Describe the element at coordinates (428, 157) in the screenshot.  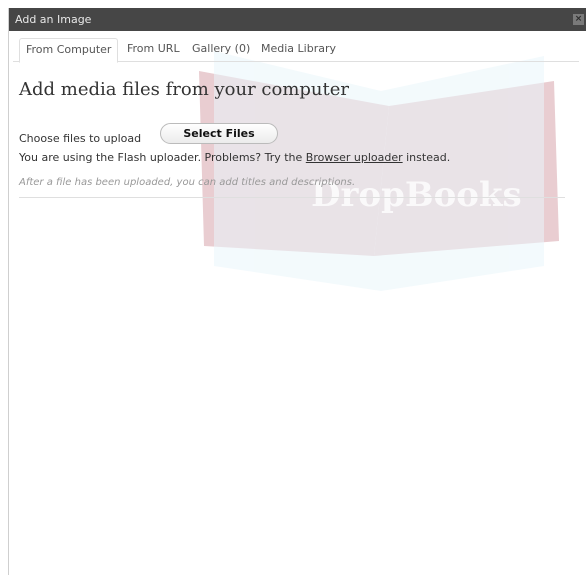
I see `flash-notice-suffix: instead.` at that location.